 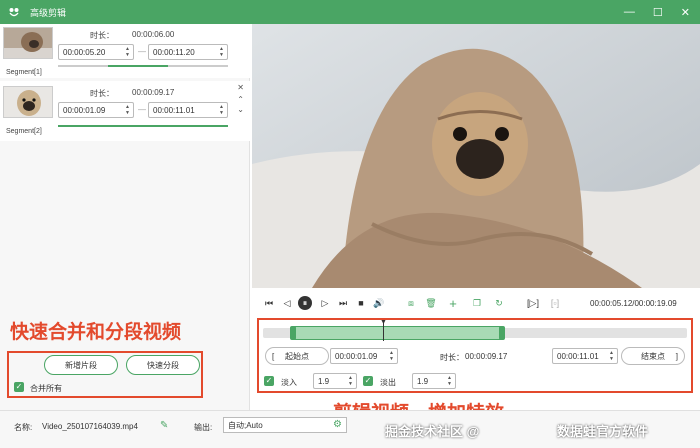 I want to click on segment-duration: 00:00:09.17, so click(x=153, y=92).